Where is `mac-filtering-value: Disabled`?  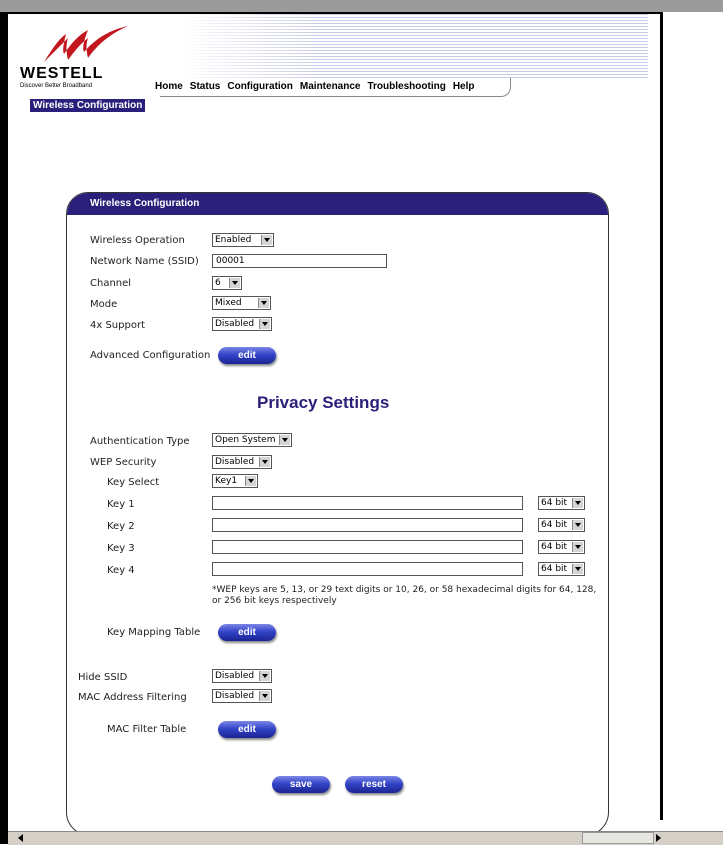 mac-filtering-value: Disabled is located at coordinates (235, 696).